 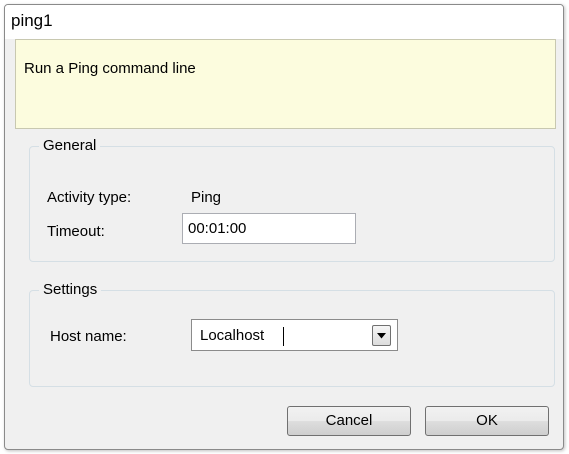 What do you see at coordinates (232, 335) in the screenshot?
I see `host-name-value: Localhost` at bounding box center [232, 335].